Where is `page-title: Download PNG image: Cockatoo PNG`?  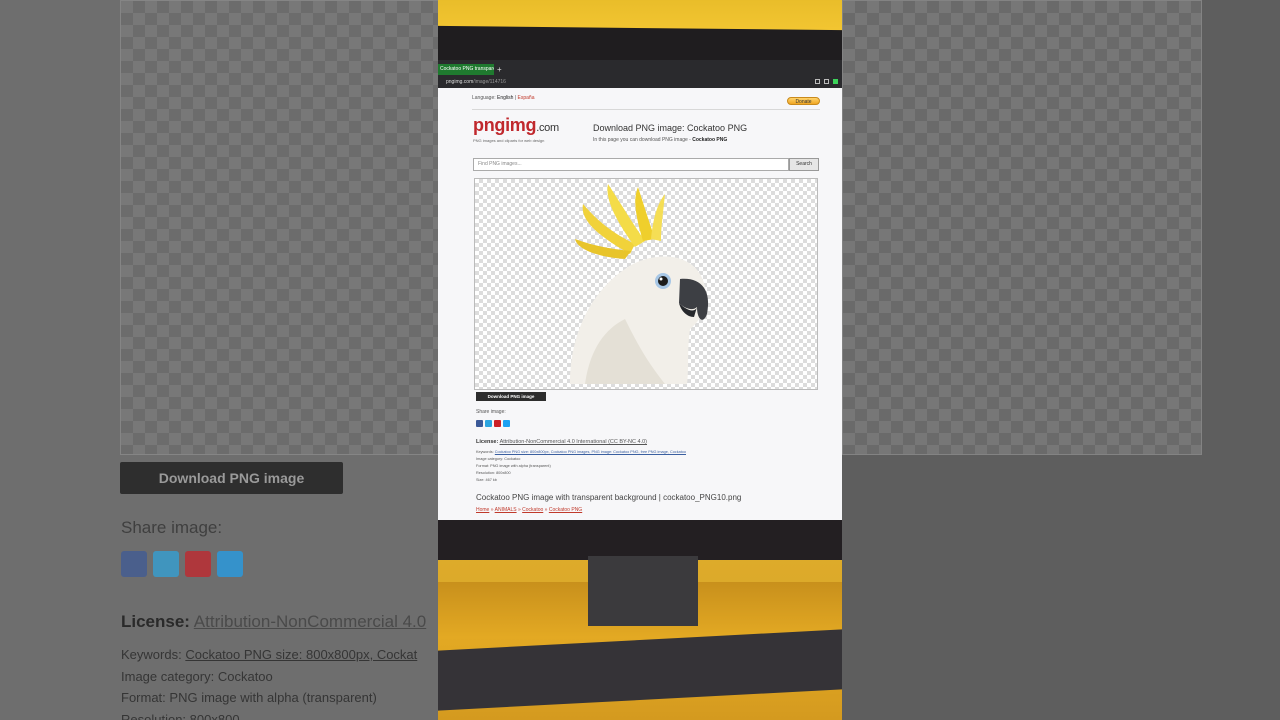 page-title: Download PNG image: Cockatoo PNG is located at coordinates (670, 128).